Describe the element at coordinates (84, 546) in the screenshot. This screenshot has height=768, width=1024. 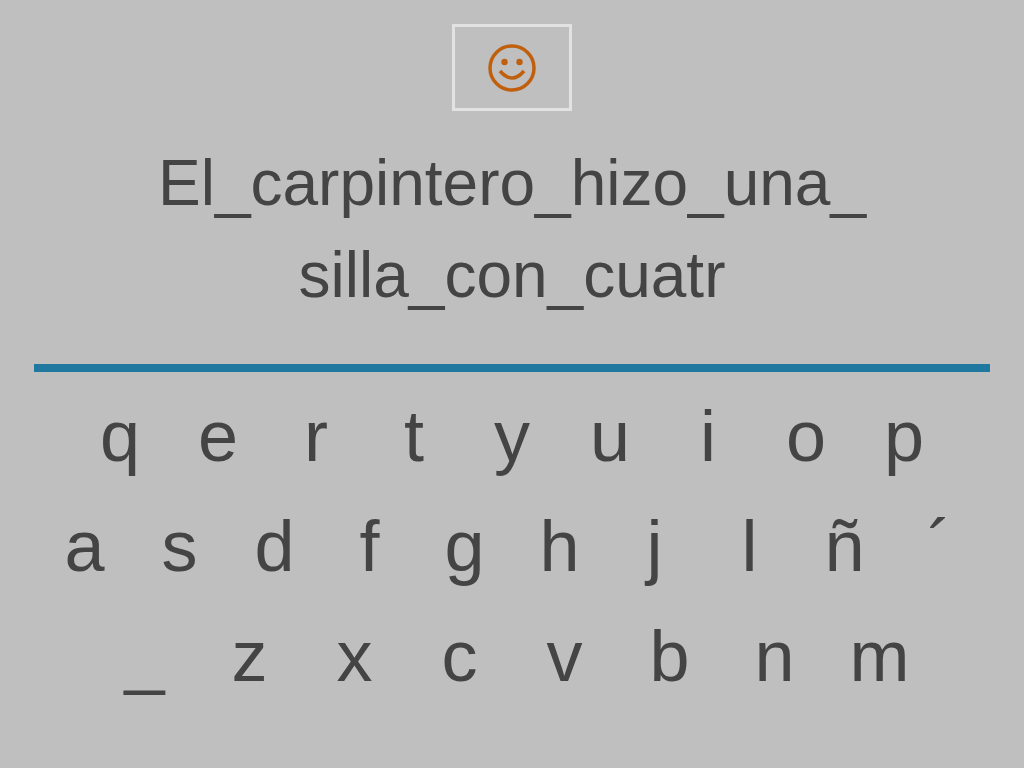
I see `letter-key: a` at that location.